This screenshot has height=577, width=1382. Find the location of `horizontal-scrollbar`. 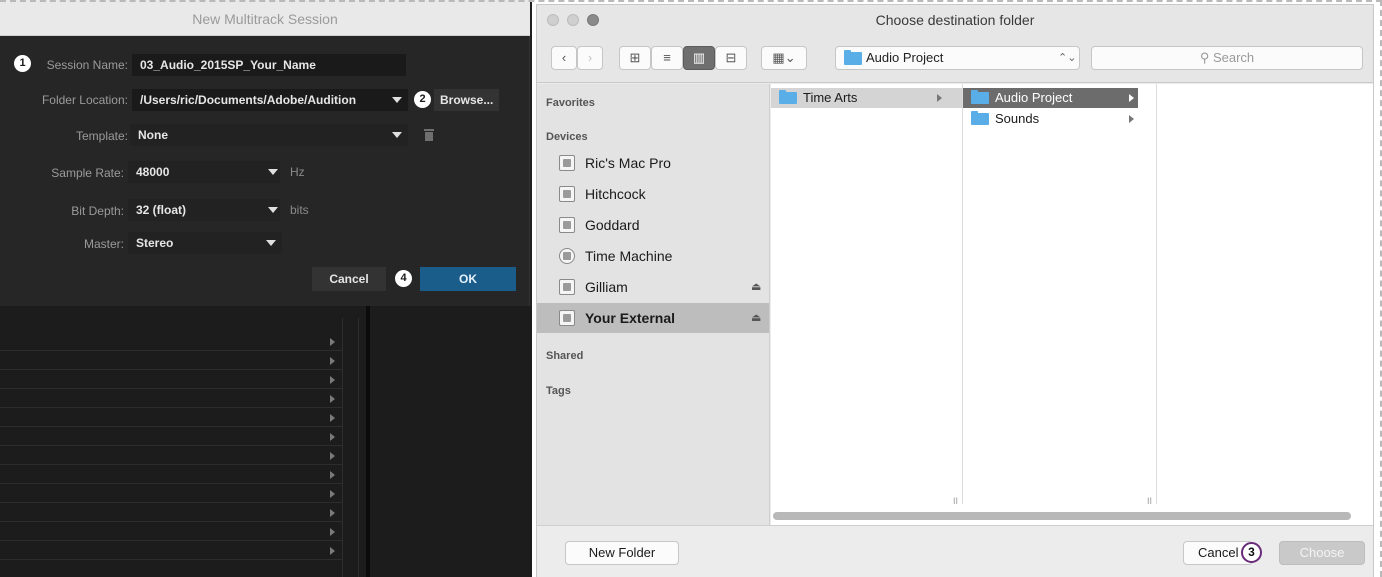

horizontal-scrollbar is located at coordinates (1062, 516).